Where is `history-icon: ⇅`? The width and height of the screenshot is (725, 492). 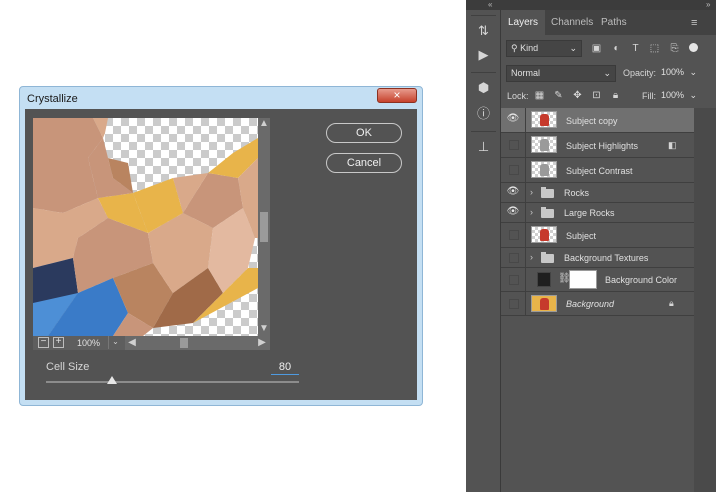 history-icon: ⇅ is located at coordinates (483, 30).